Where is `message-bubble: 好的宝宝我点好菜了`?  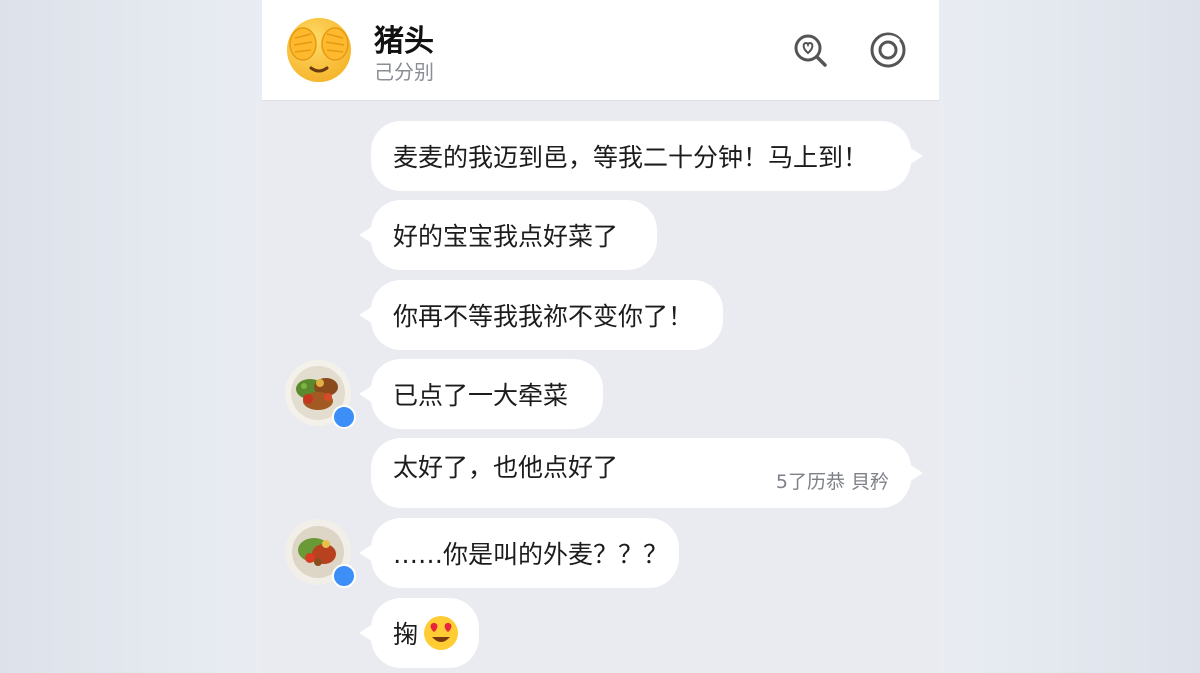
message-bubble: 好的宝宝我点好菜了 is located at coordinates (508, 235).